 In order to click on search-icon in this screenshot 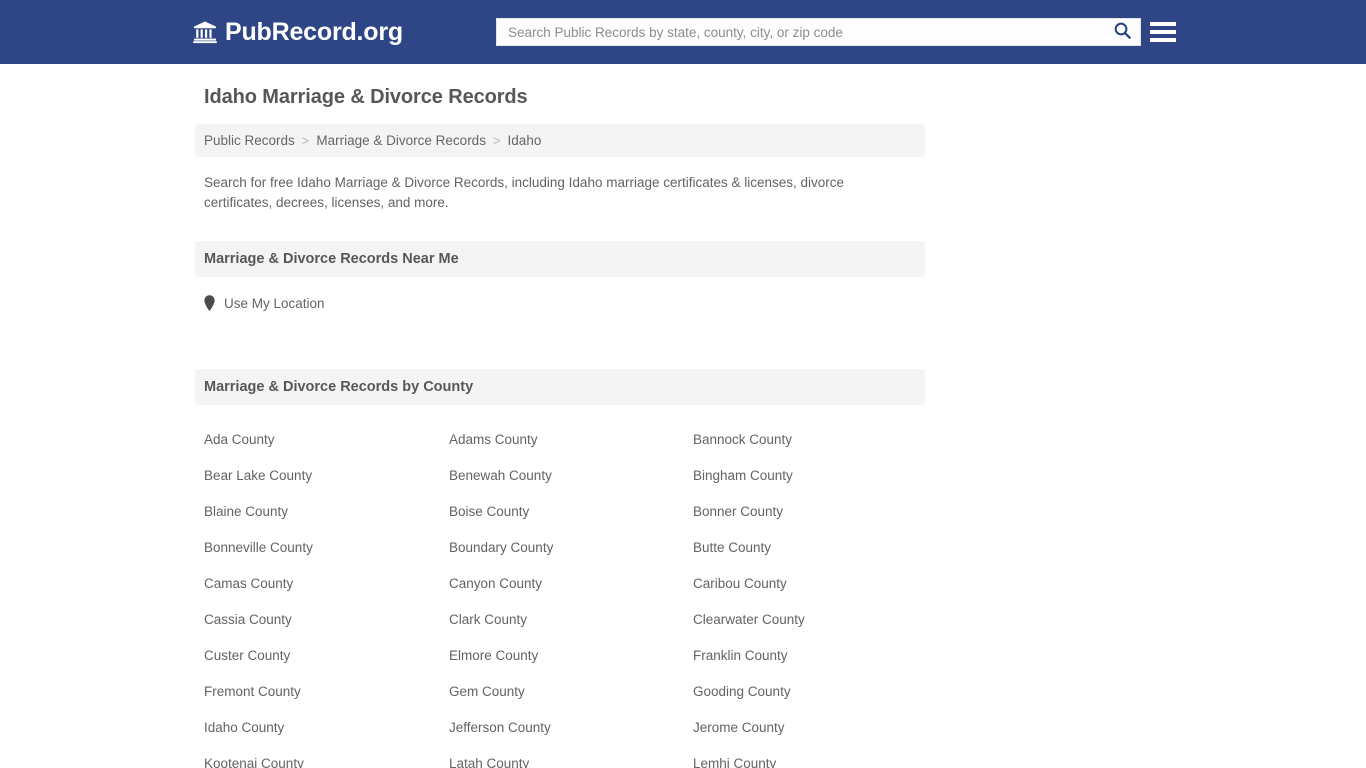, I will do `click(1122, 32)`.